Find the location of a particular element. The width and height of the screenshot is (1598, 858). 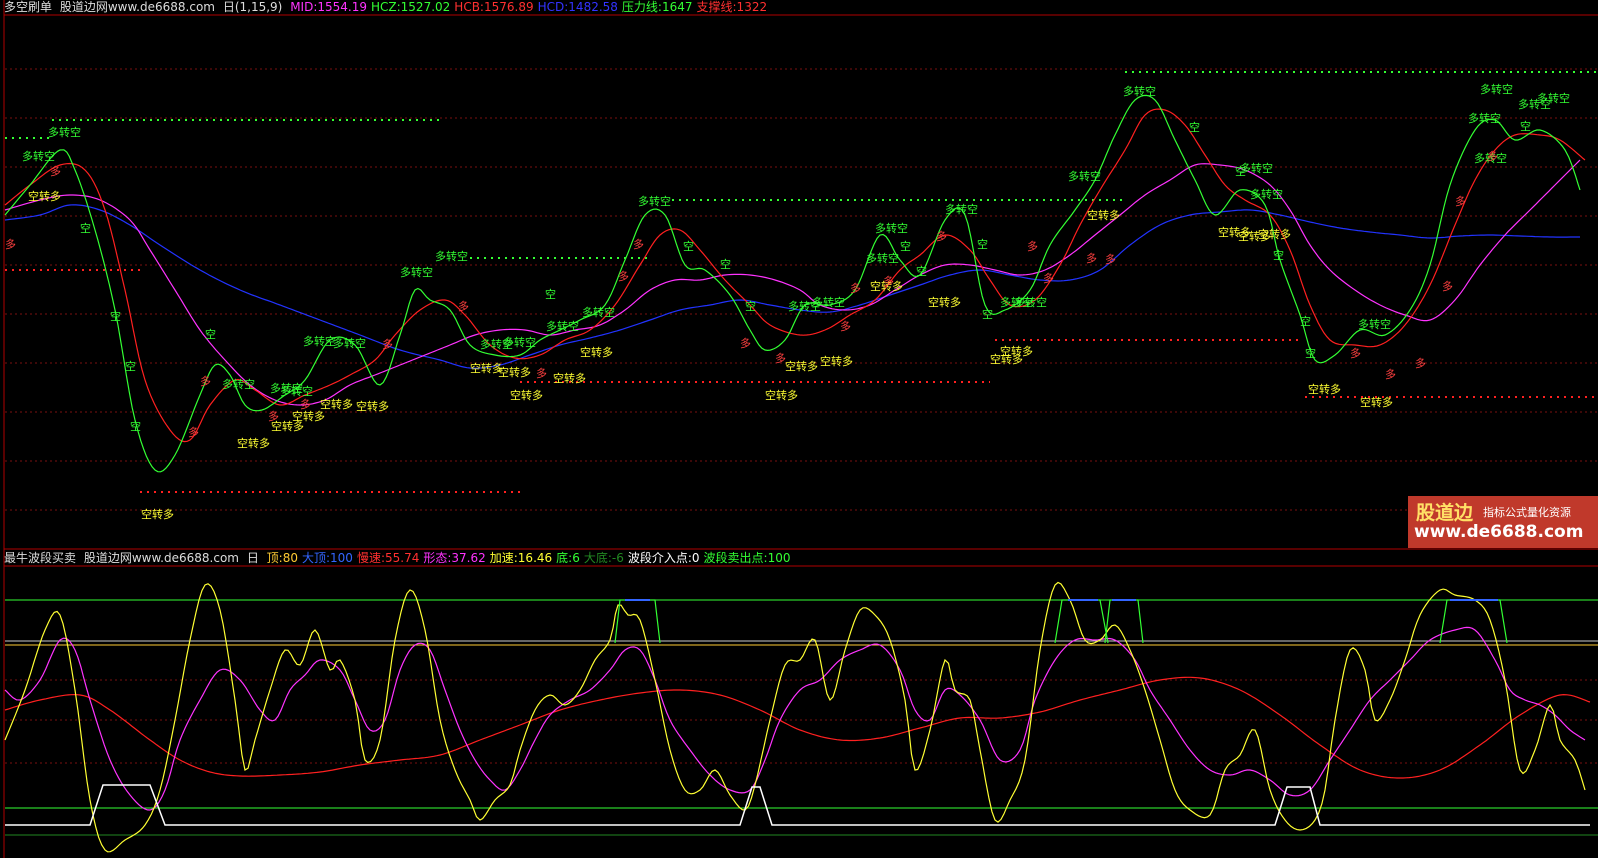

brand-watermark: 股道边 指标公式量化资源 www.de6688.com is located at coordinates (1503, 522).